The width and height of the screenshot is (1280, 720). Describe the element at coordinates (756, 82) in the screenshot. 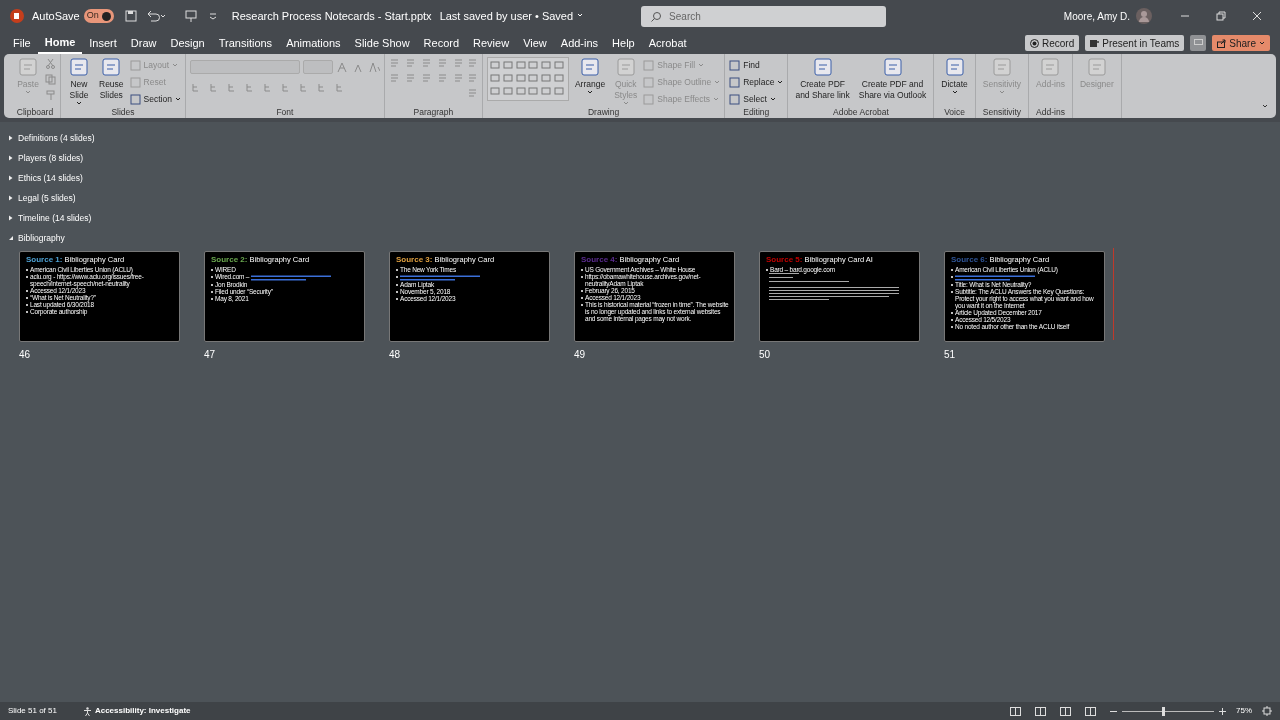

I see `ribbon-button: Replace` at that location.